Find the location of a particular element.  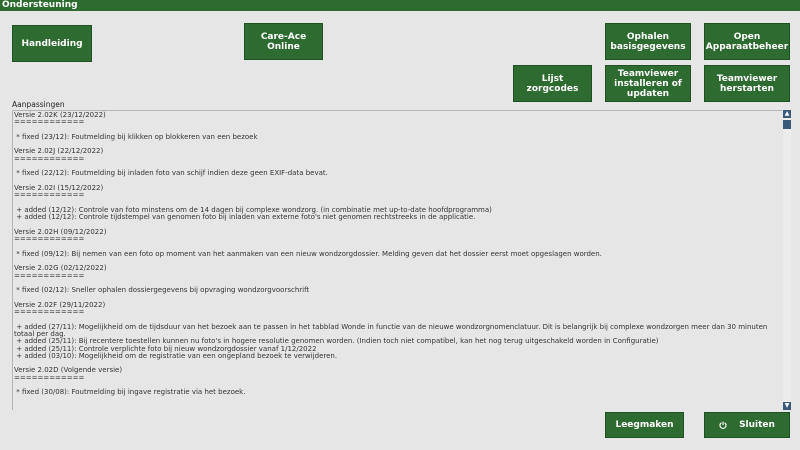

handleiding-button: Handleiding is located at coordinates (52, 43).